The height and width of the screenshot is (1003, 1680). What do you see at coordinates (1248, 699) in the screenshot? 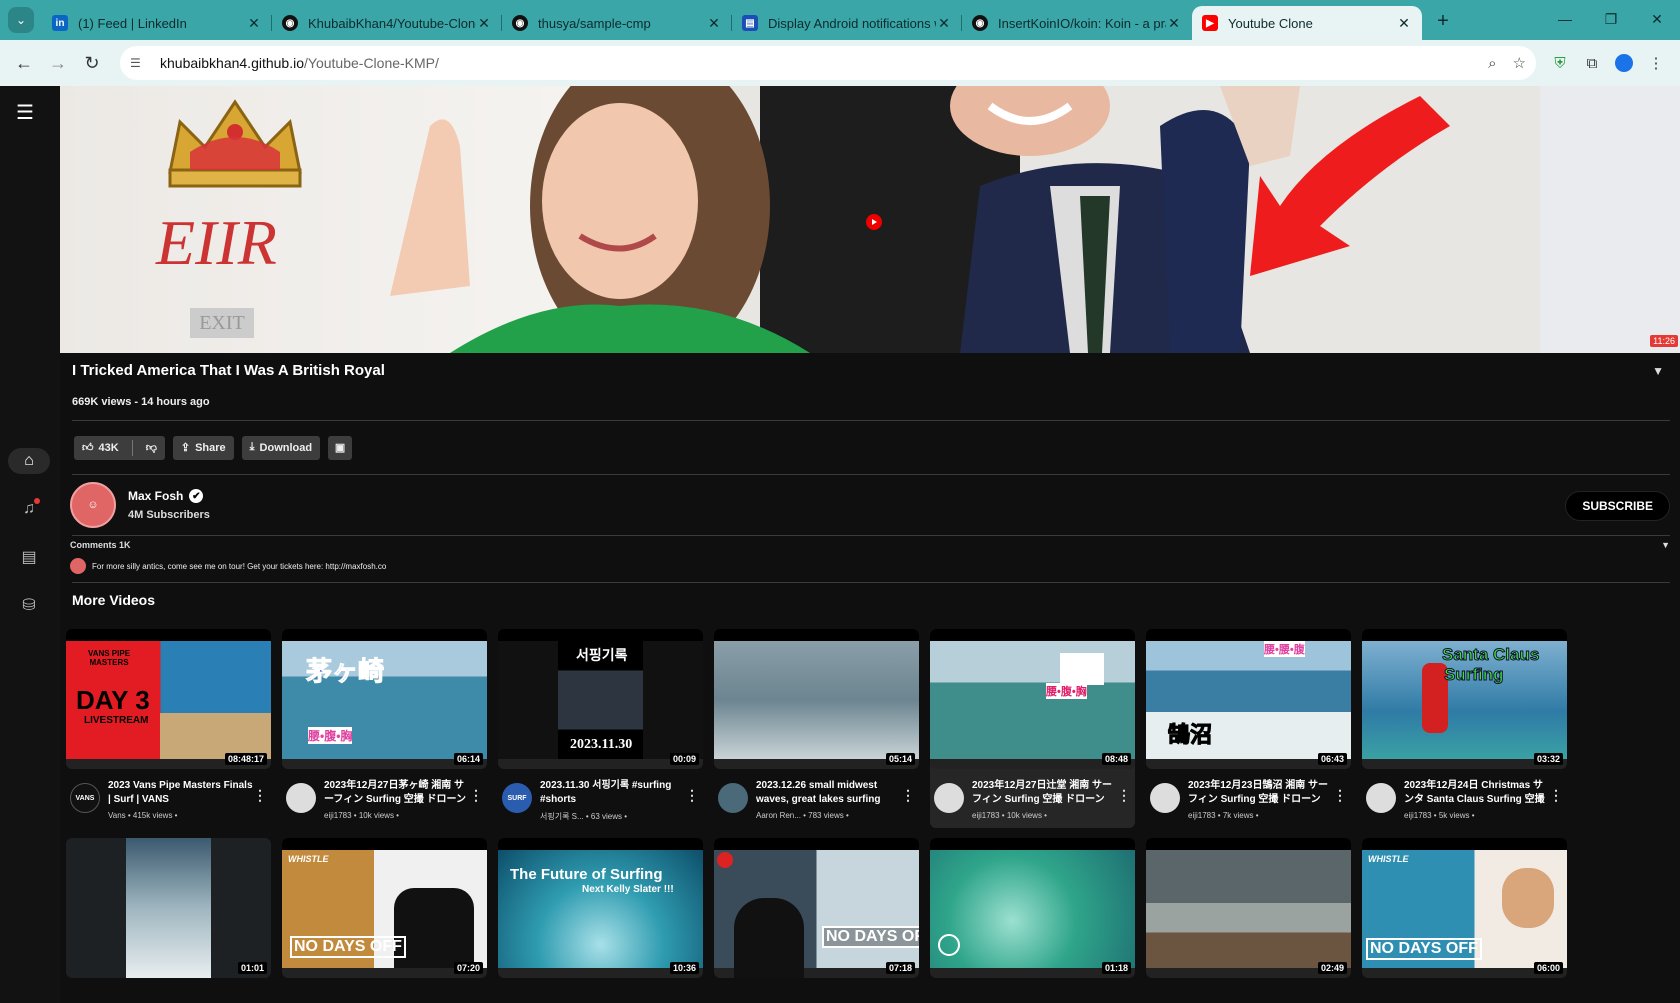
I see `video-thumbnail: 腰•腰•腹 鵠沼 06:43` at bounding box center [1248, 699].